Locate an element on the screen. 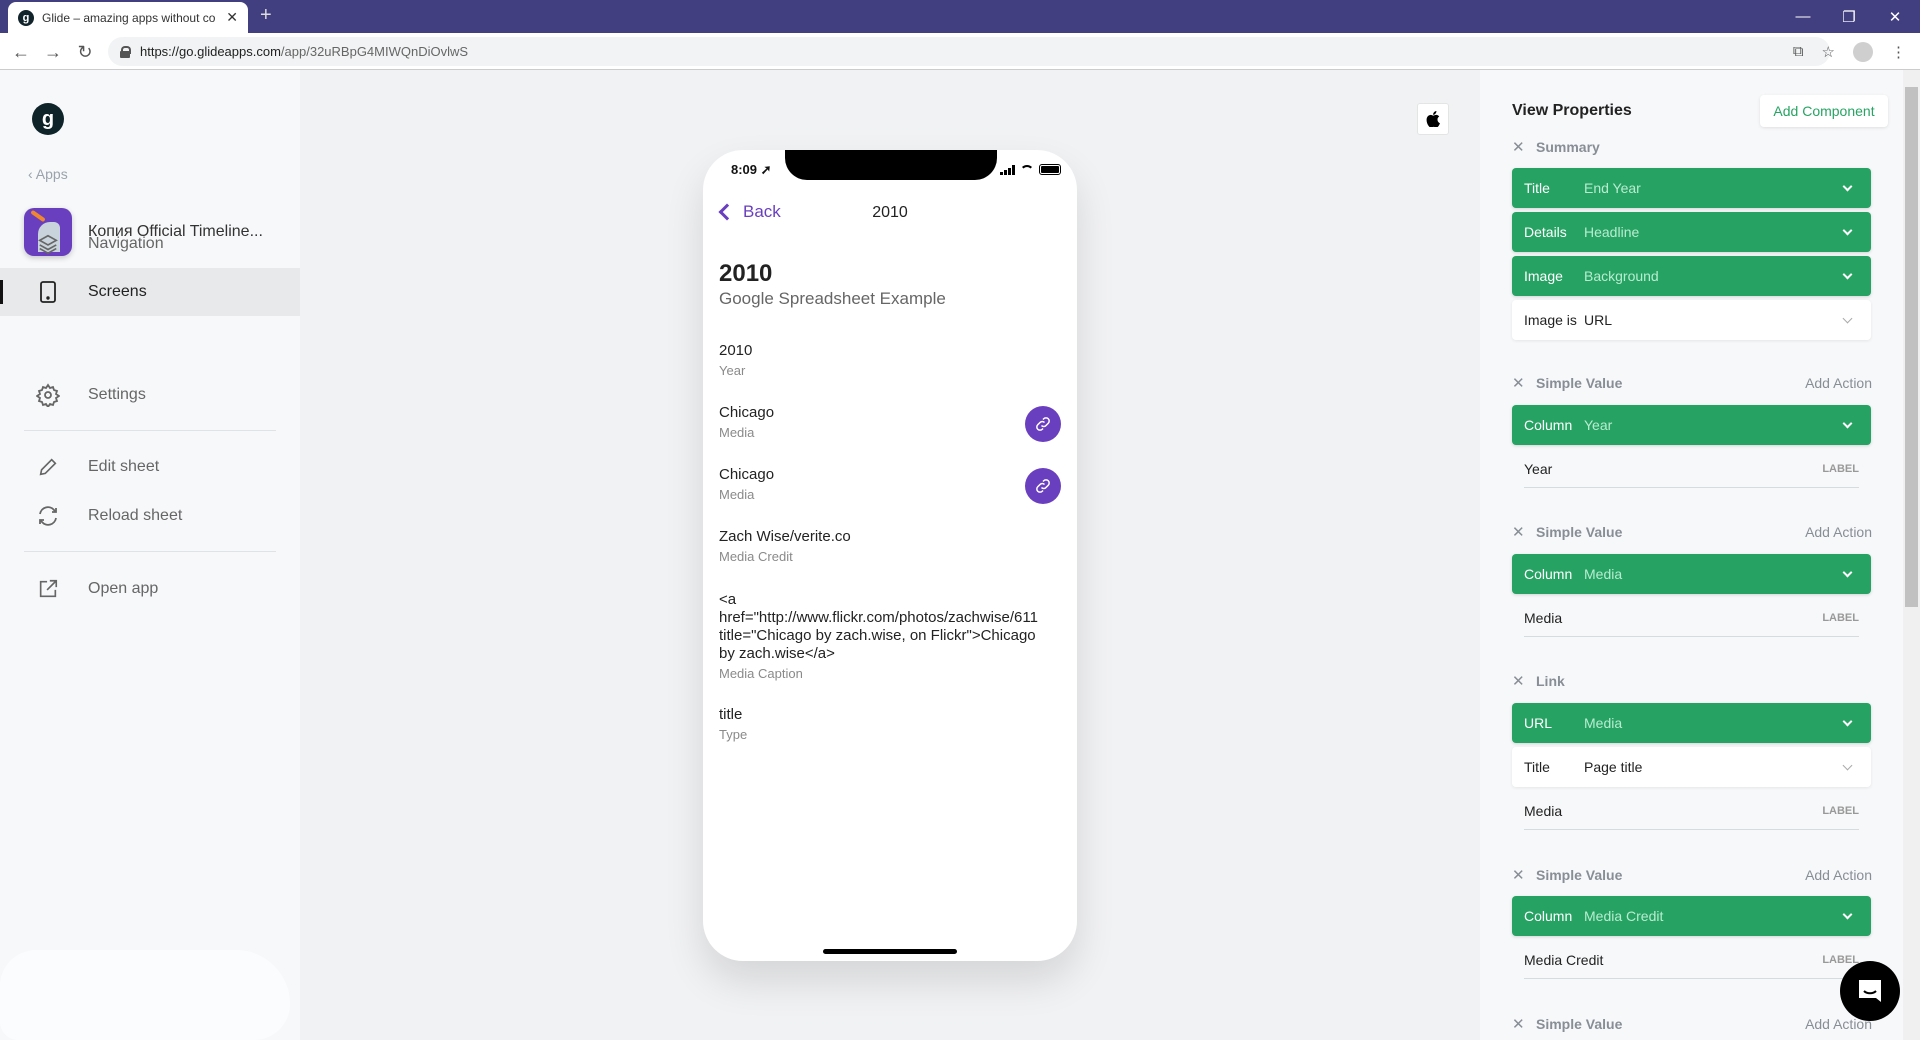 This screenshot has width=1920, height=1040. menu-dots-icon: ⋮ is located at coordinates (1898, 52).